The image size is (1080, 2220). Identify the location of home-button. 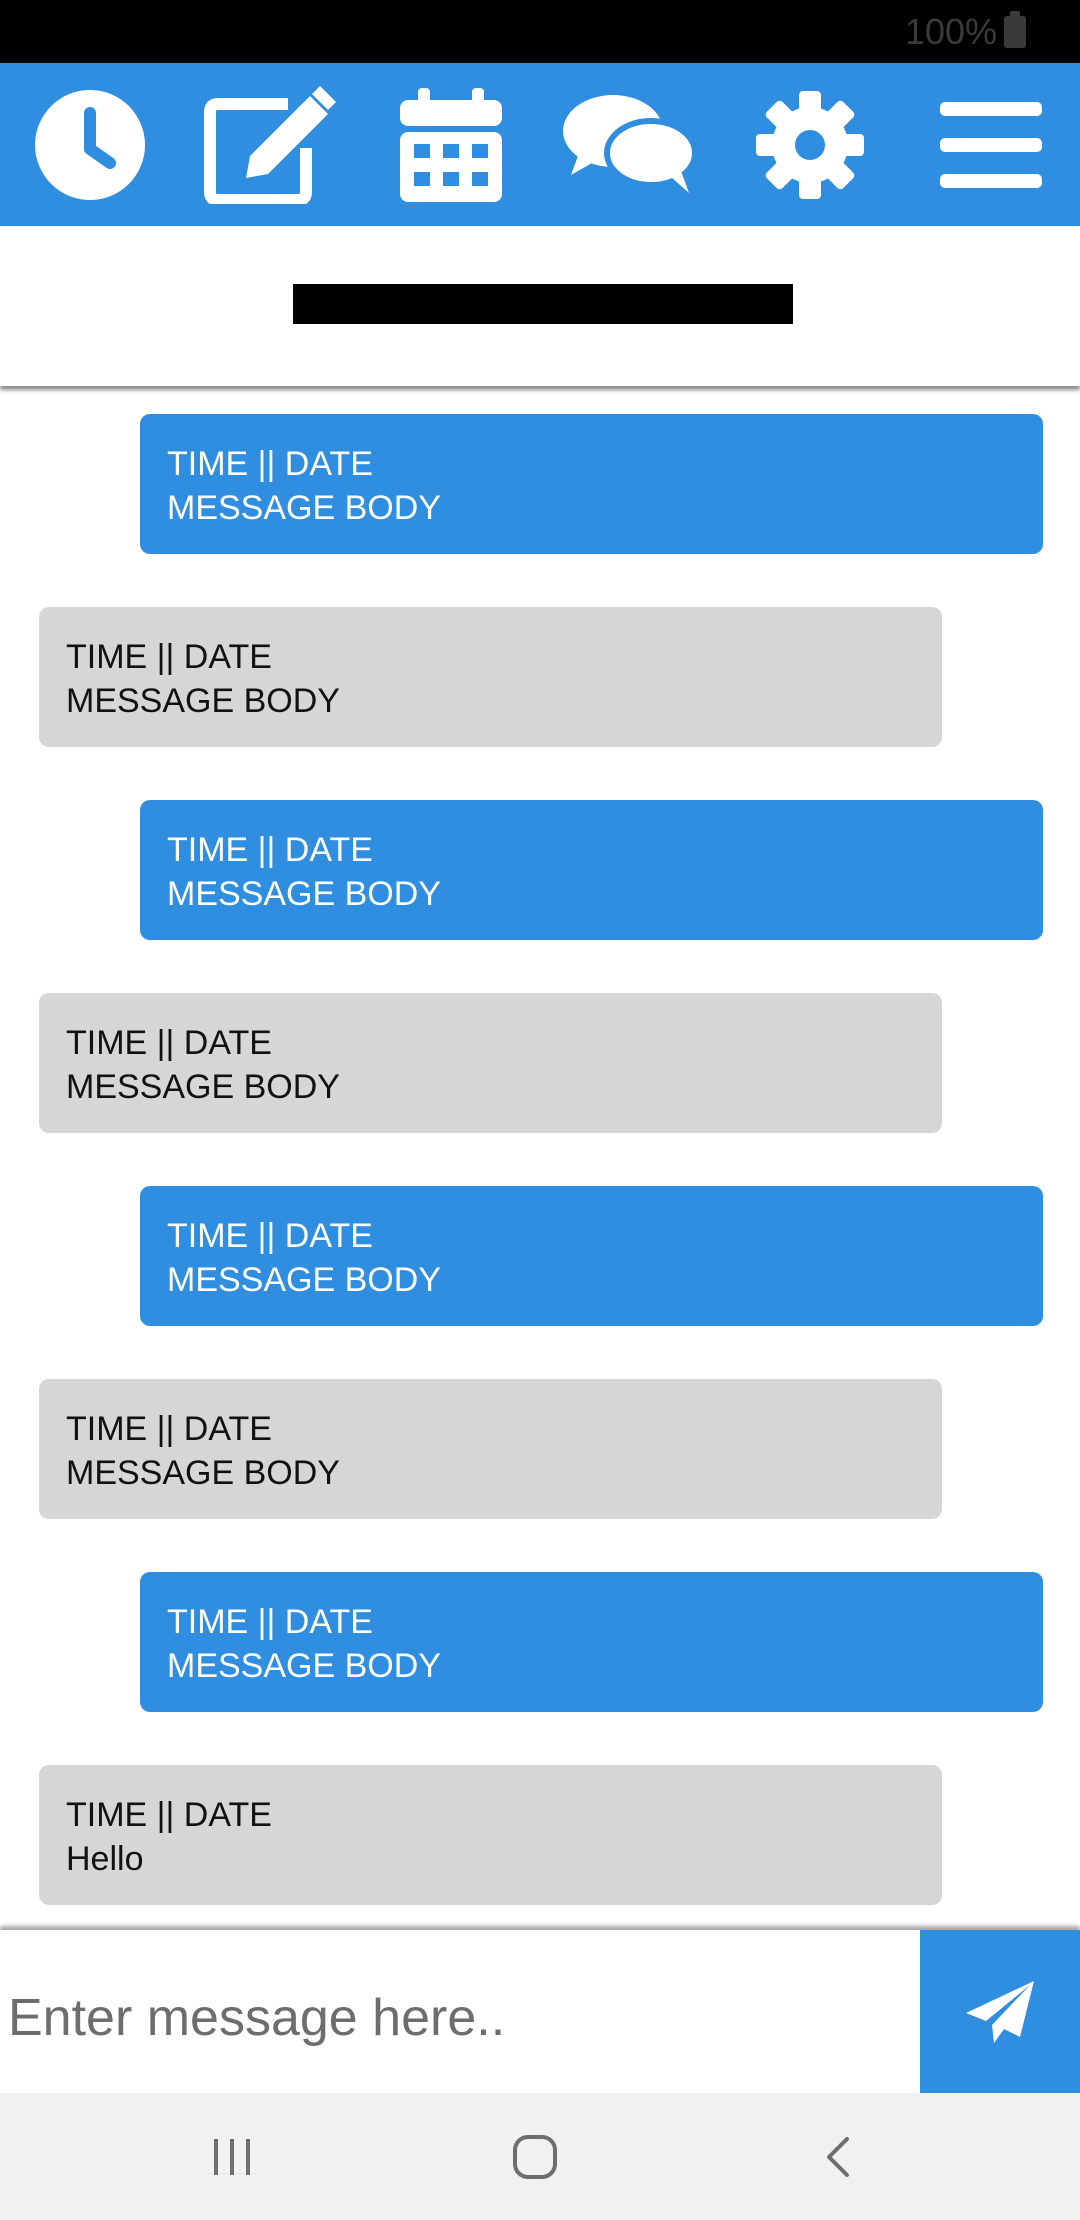
(535, 2156).